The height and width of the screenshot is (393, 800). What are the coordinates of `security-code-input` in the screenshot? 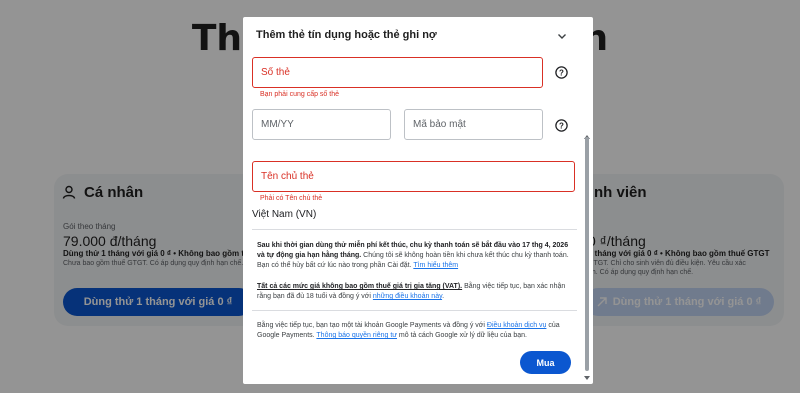 It's located at (473, 124).